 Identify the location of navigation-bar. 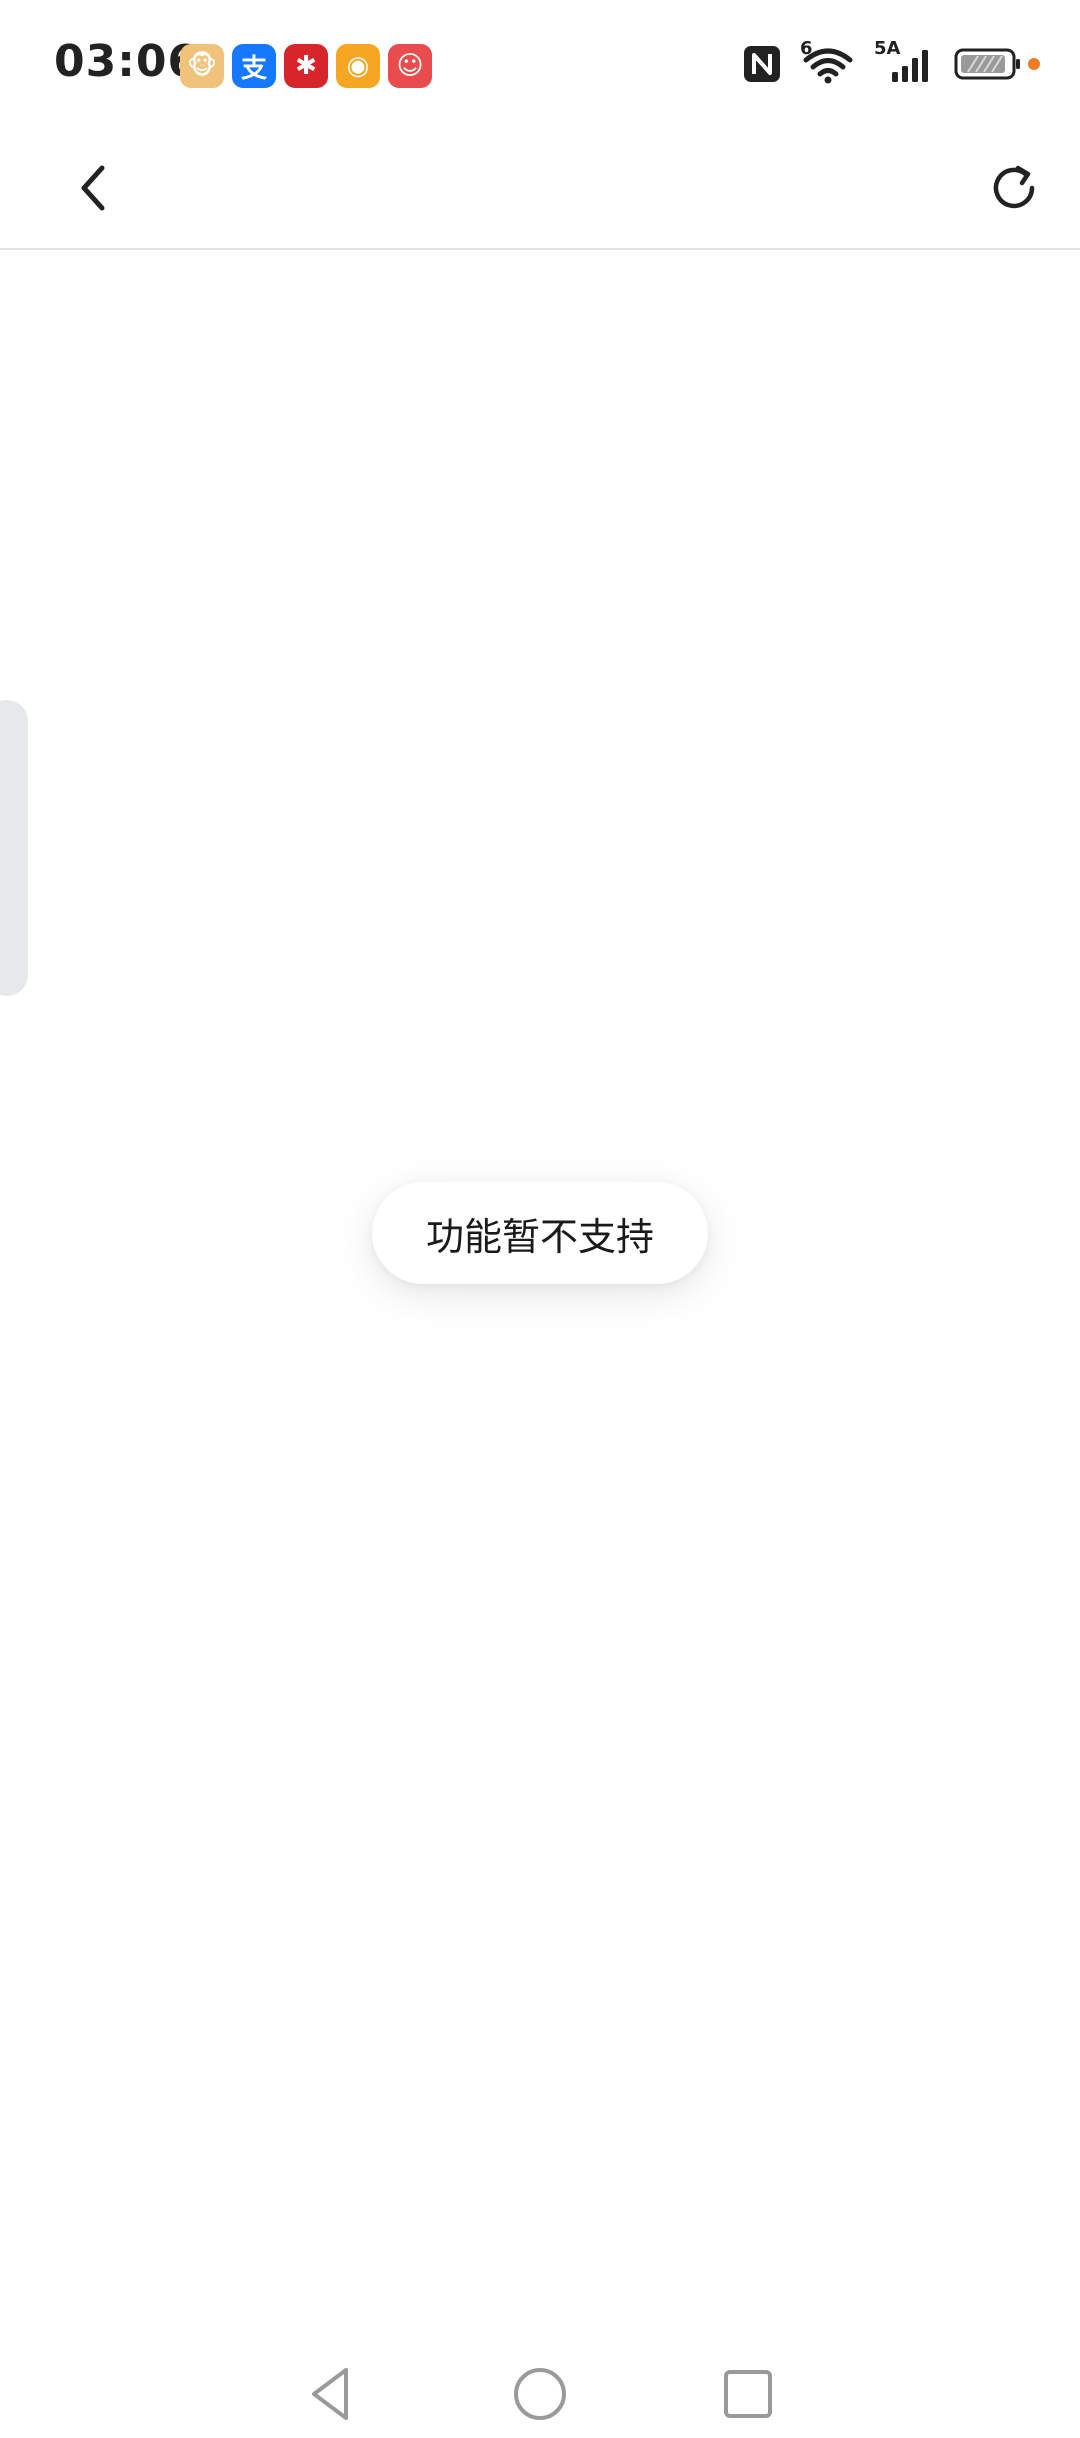
(540, 2389).